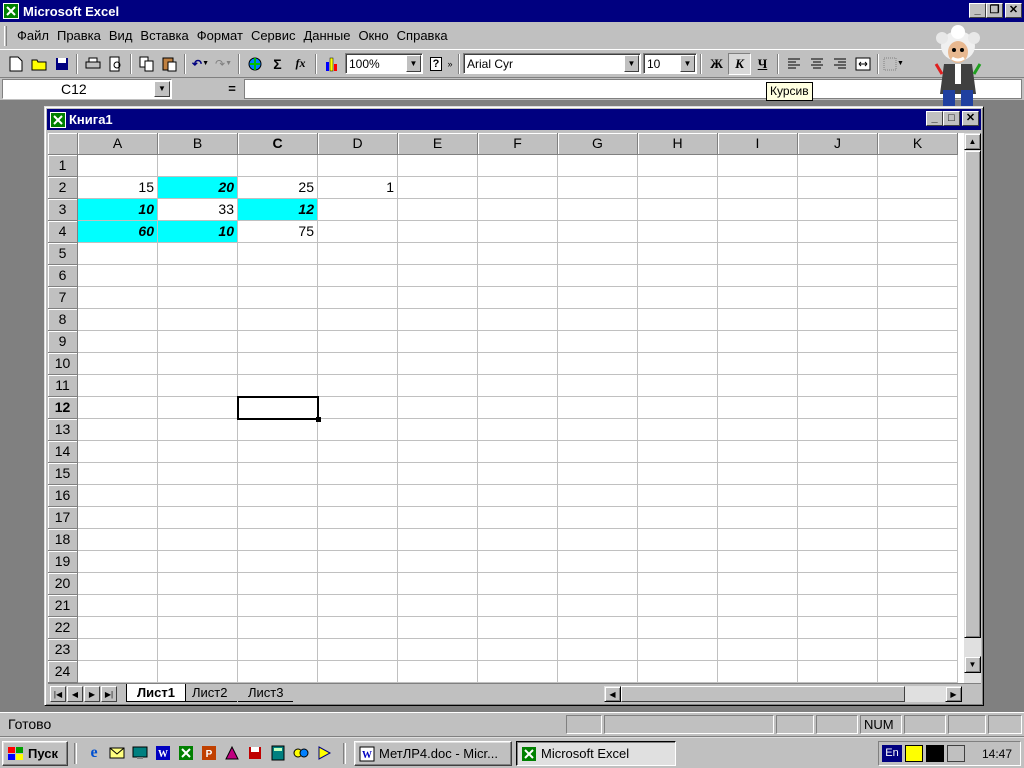  What do you see at coordinates (838, 540) in the screenshot?
I see `cell-j18` at bounding box center [838, 540].